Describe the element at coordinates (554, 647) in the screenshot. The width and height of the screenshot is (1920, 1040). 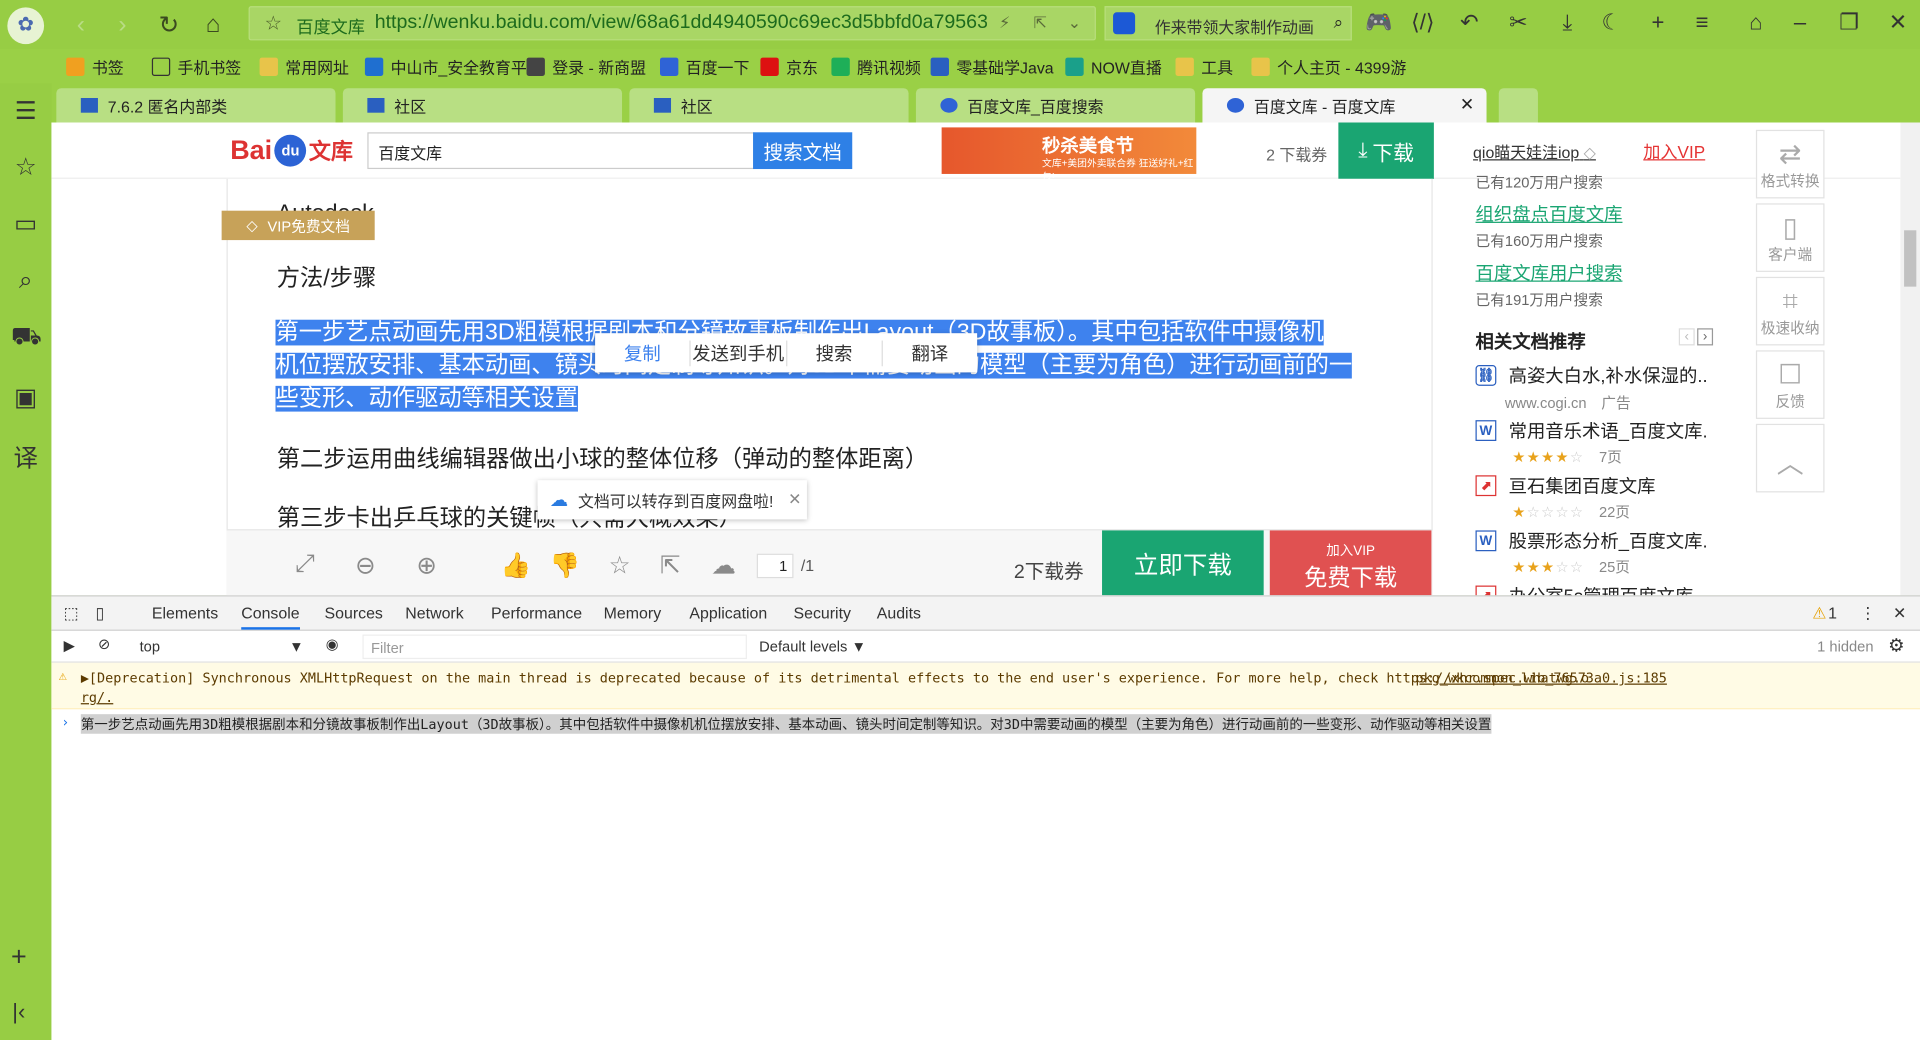
I see `console-filter-input: Filter` at that location.